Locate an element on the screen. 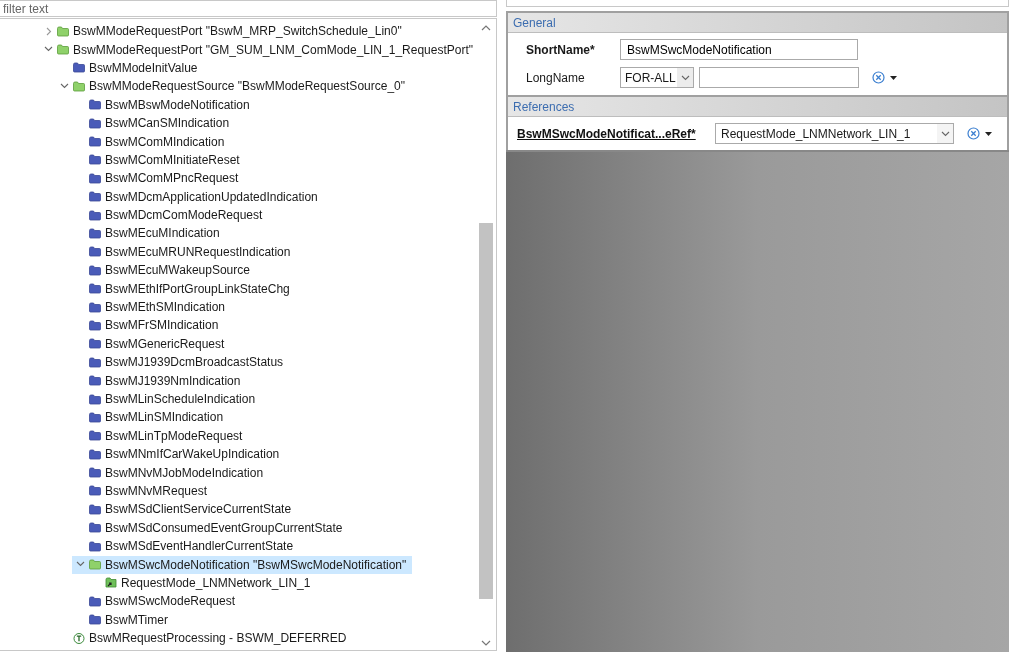 This screenshot has width=1009, height=655. tree-item: BswMNmIfCarWakeUpIndication is located at coordinates (179, 454).